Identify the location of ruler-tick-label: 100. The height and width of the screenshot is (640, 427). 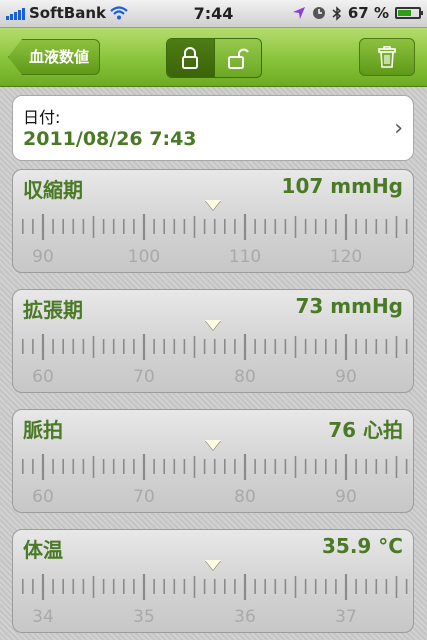
(144, 257).